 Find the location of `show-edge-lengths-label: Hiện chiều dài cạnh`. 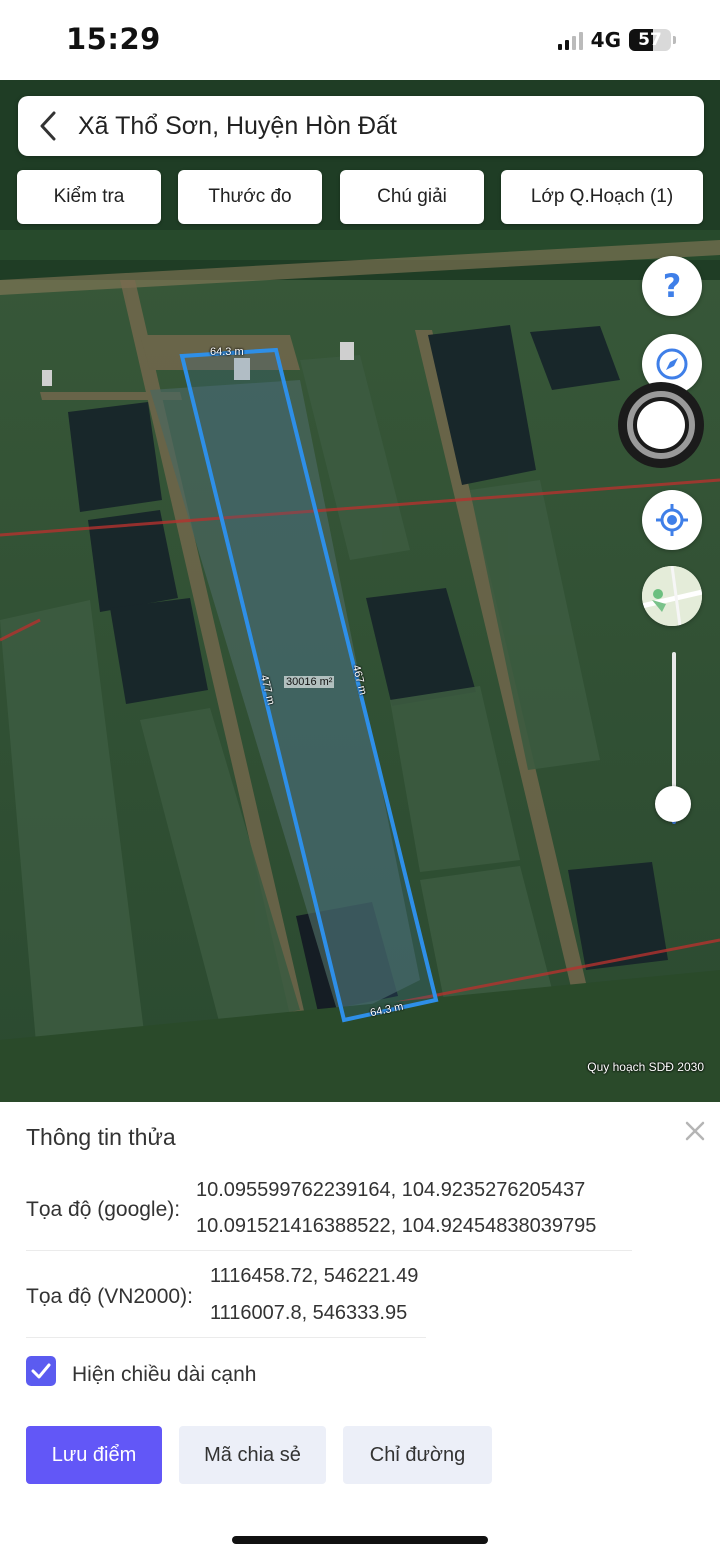

show-edge-lengths-label: Hiện chiều dài cạnh is located at coordinates (164, 1375).